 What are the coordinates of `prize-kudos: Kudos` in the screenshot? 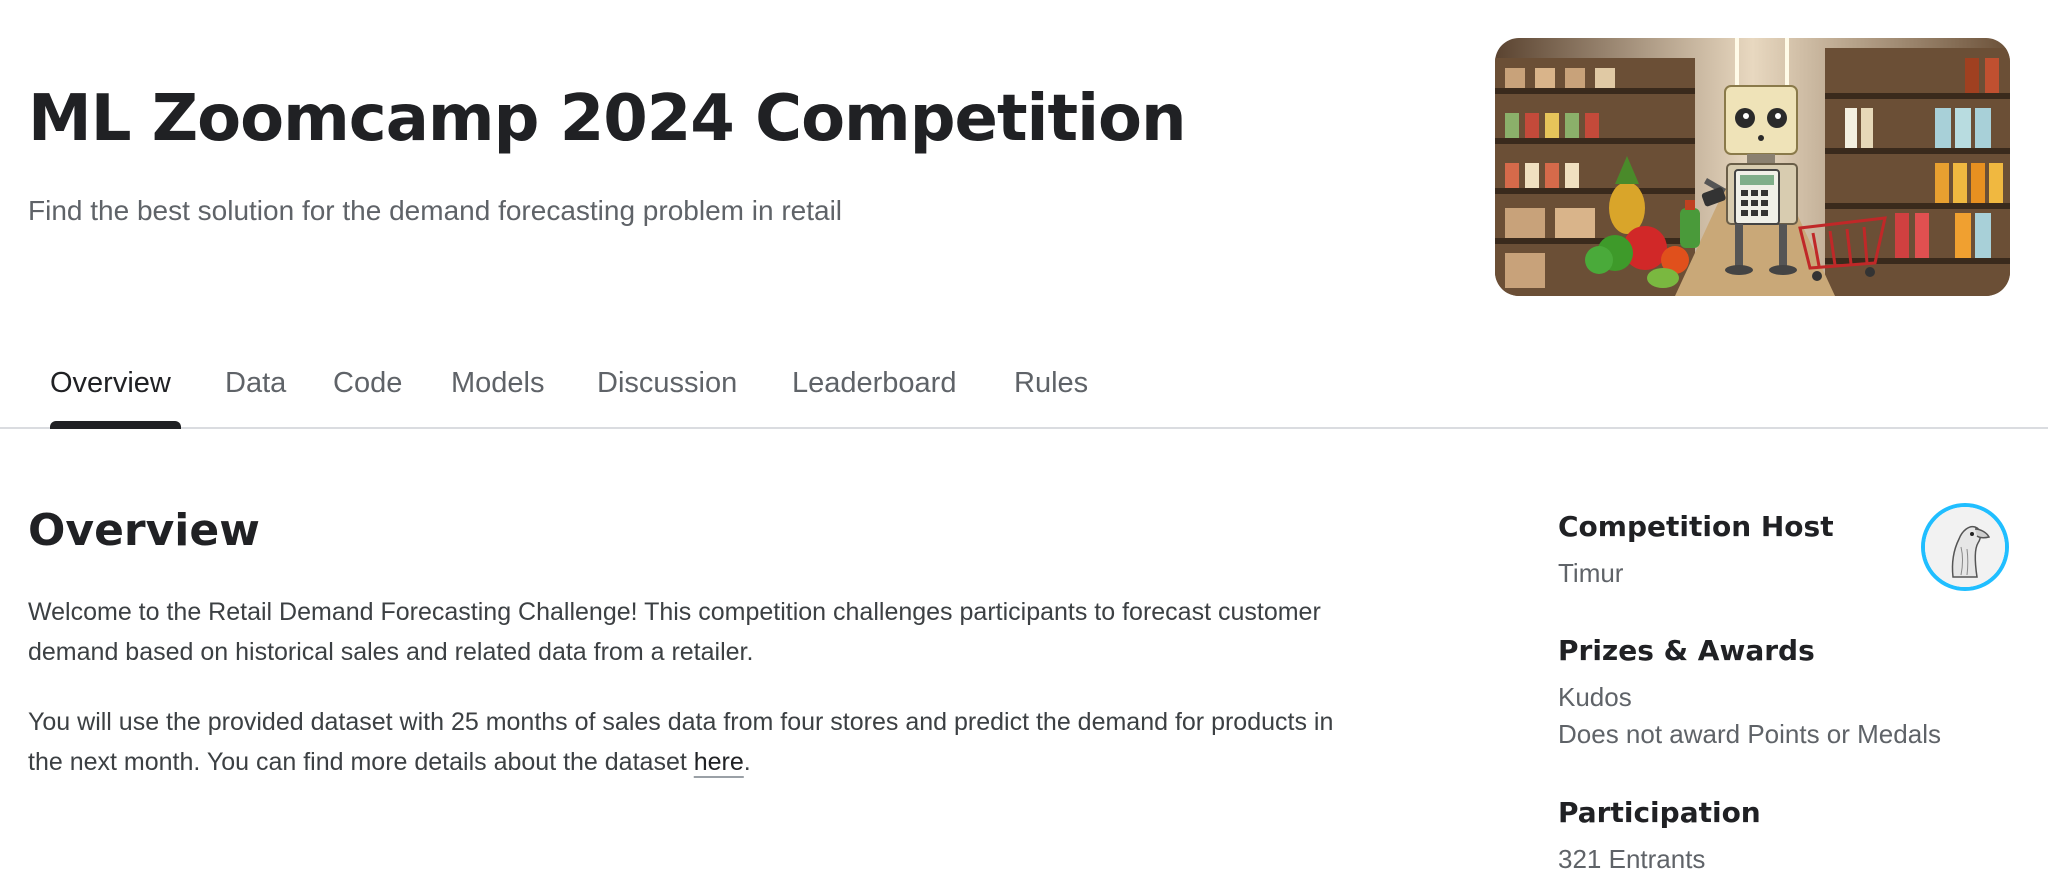 It's located at (1595, 697).